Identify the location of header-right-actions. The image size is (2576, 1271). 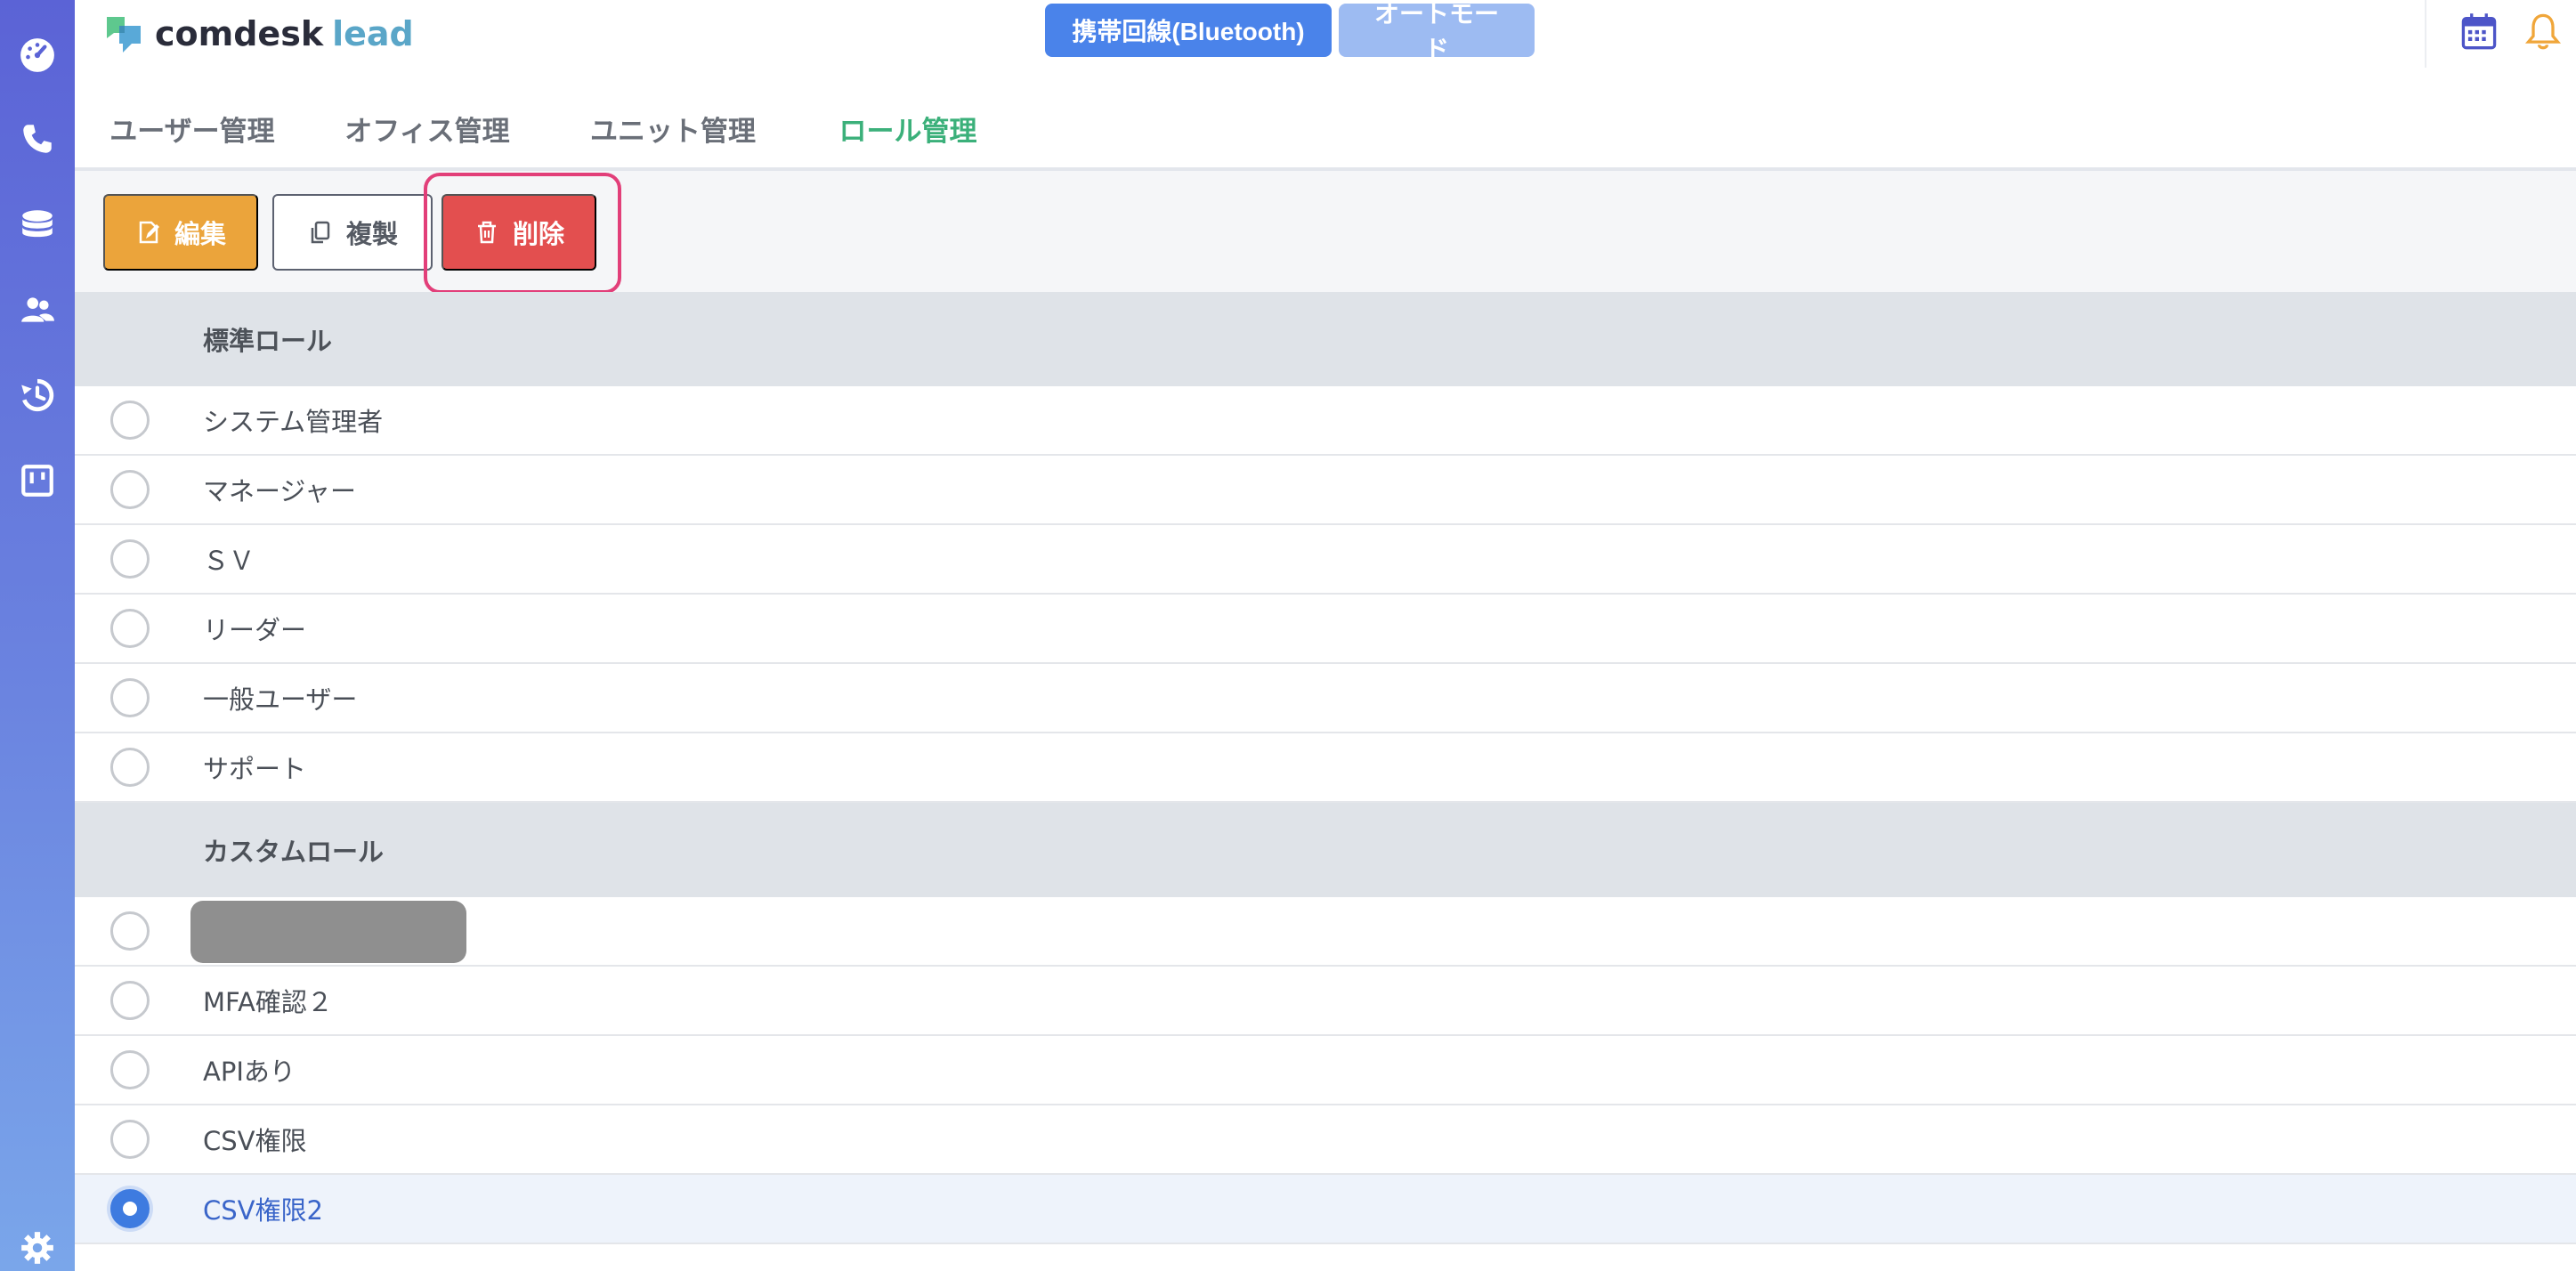
(2500, 34).